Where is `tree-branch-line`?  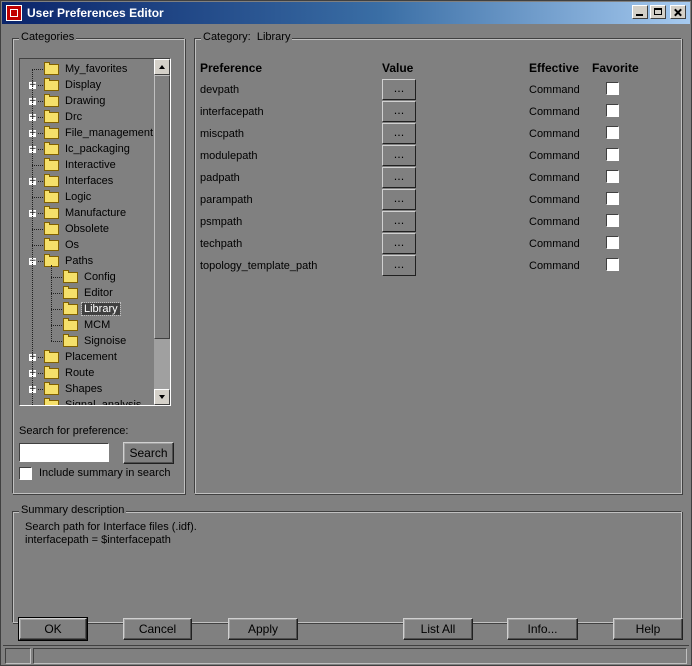
tree-branch-line is located at coordinates (51, 303).